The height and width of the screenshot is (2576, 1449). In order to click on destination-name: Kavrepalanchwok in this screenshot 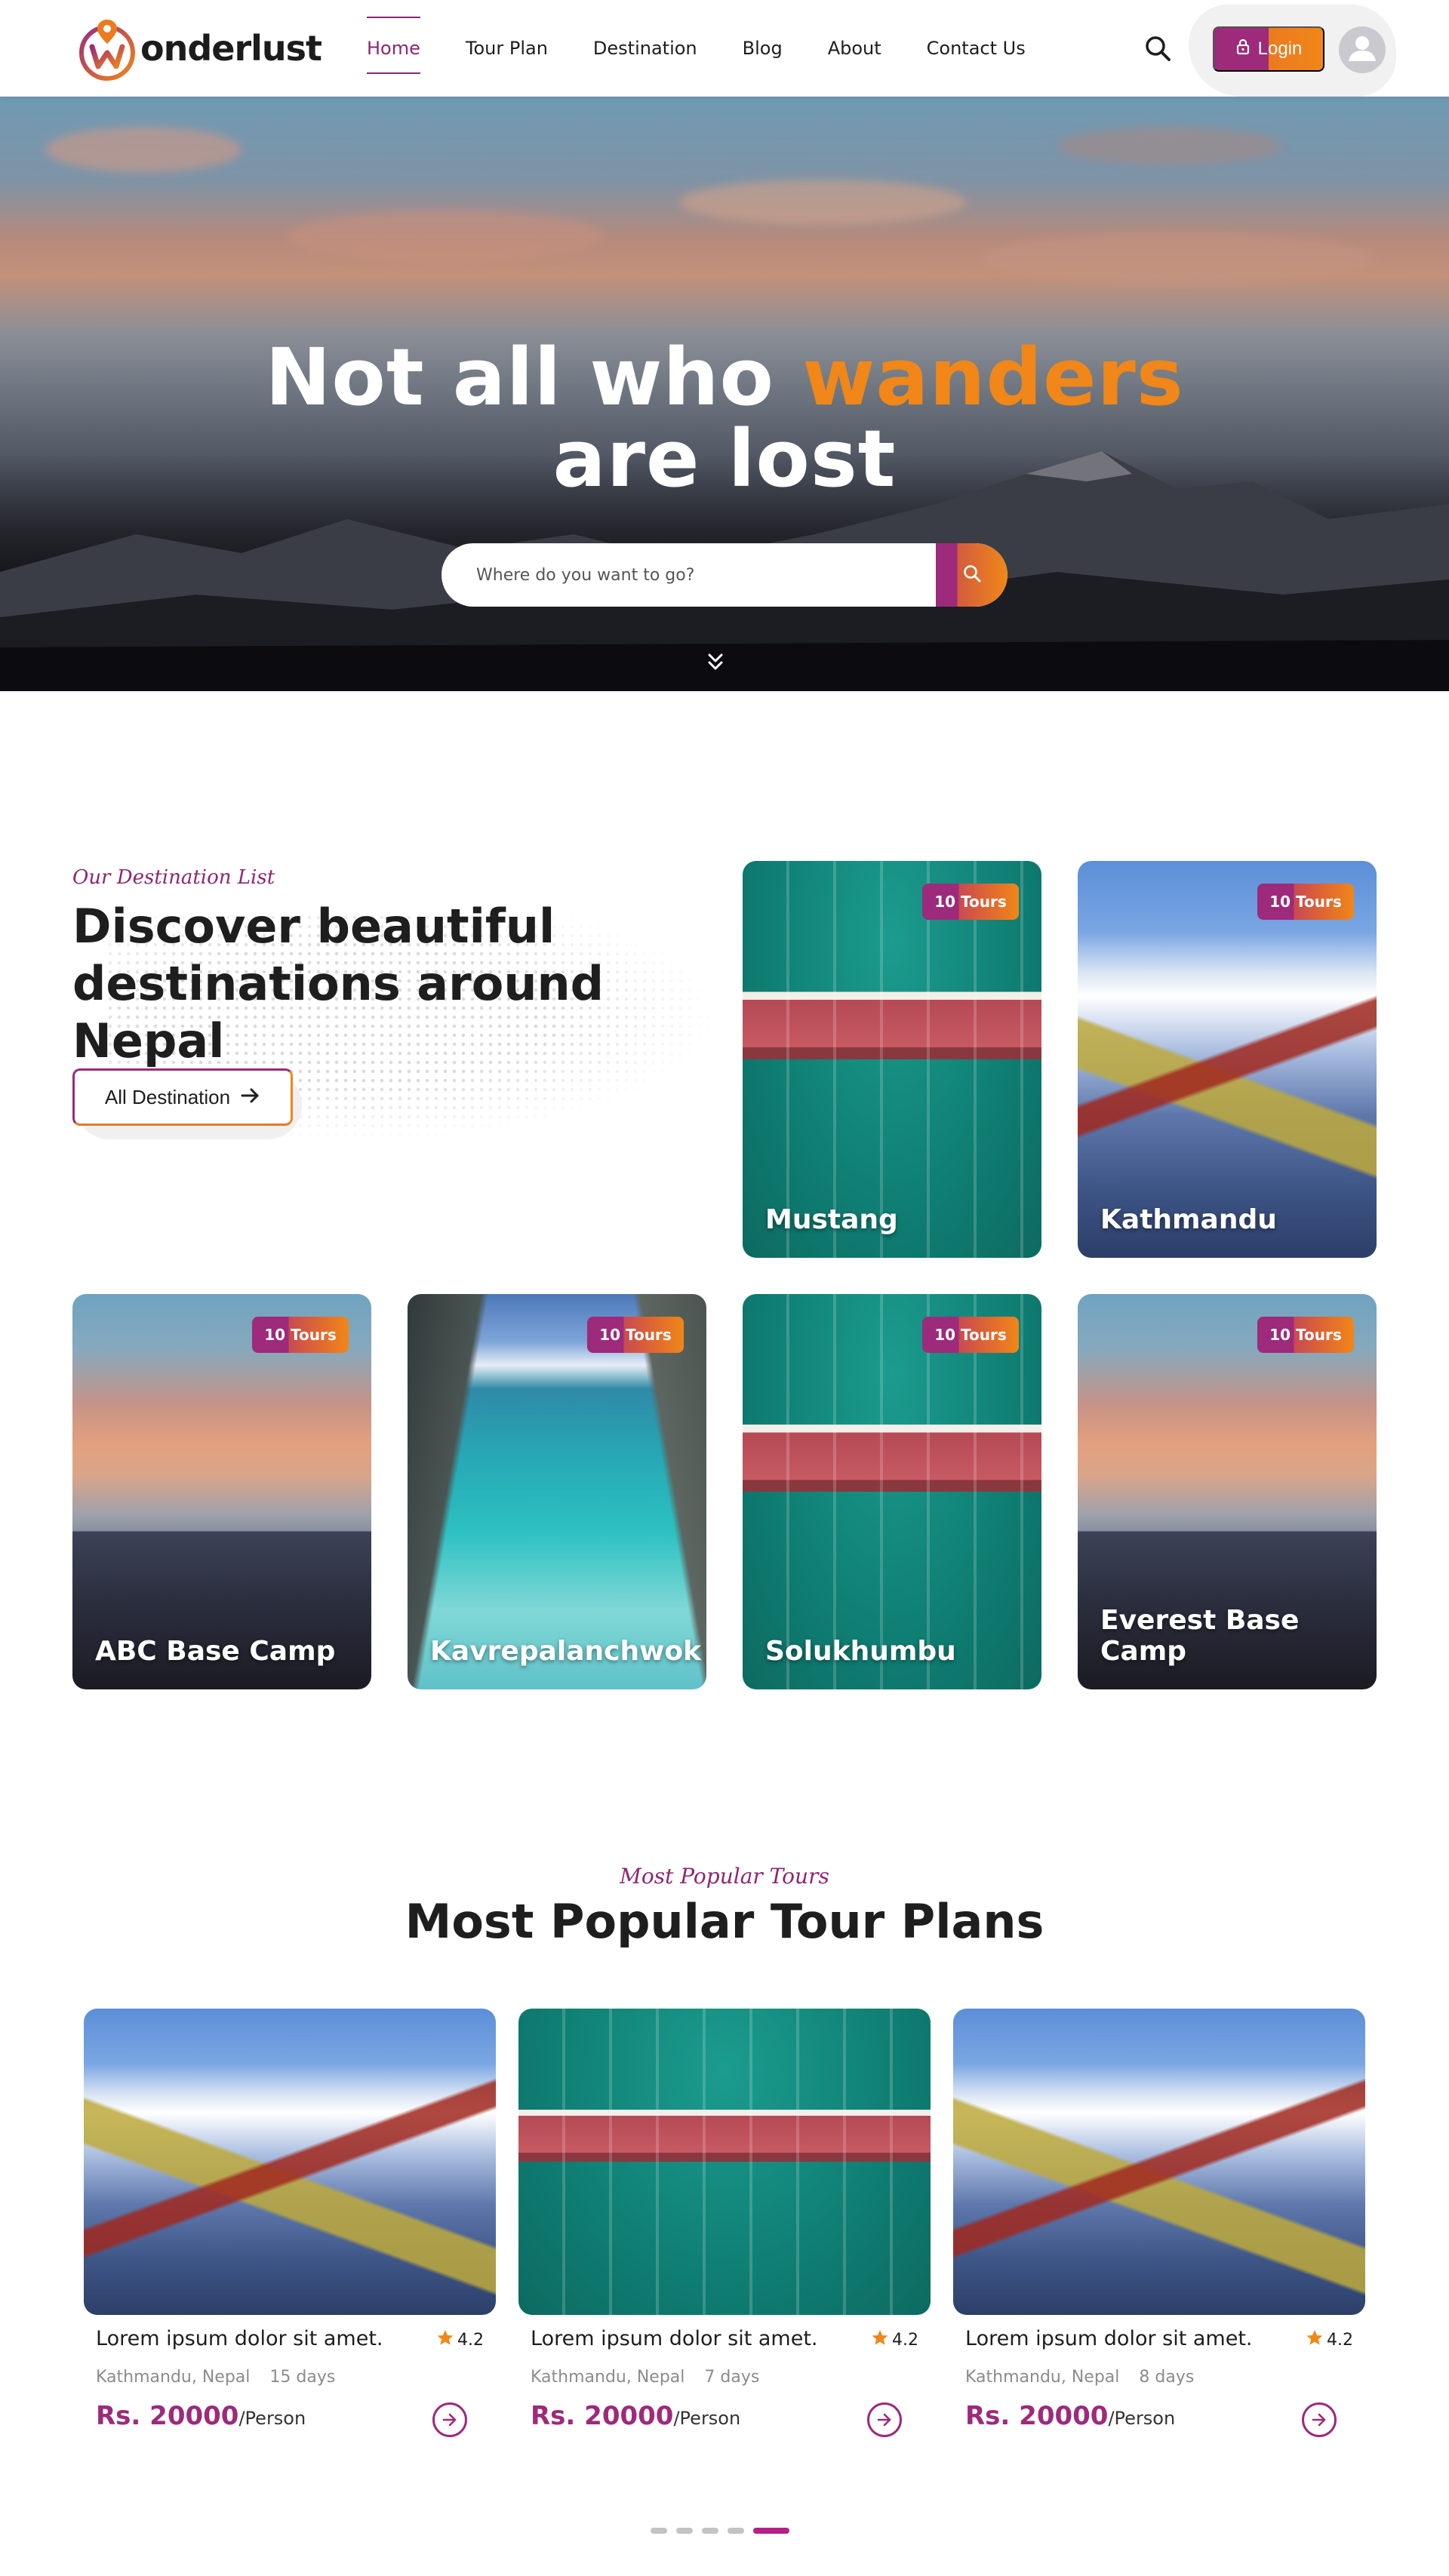, I will do `click(566, 1651)`.